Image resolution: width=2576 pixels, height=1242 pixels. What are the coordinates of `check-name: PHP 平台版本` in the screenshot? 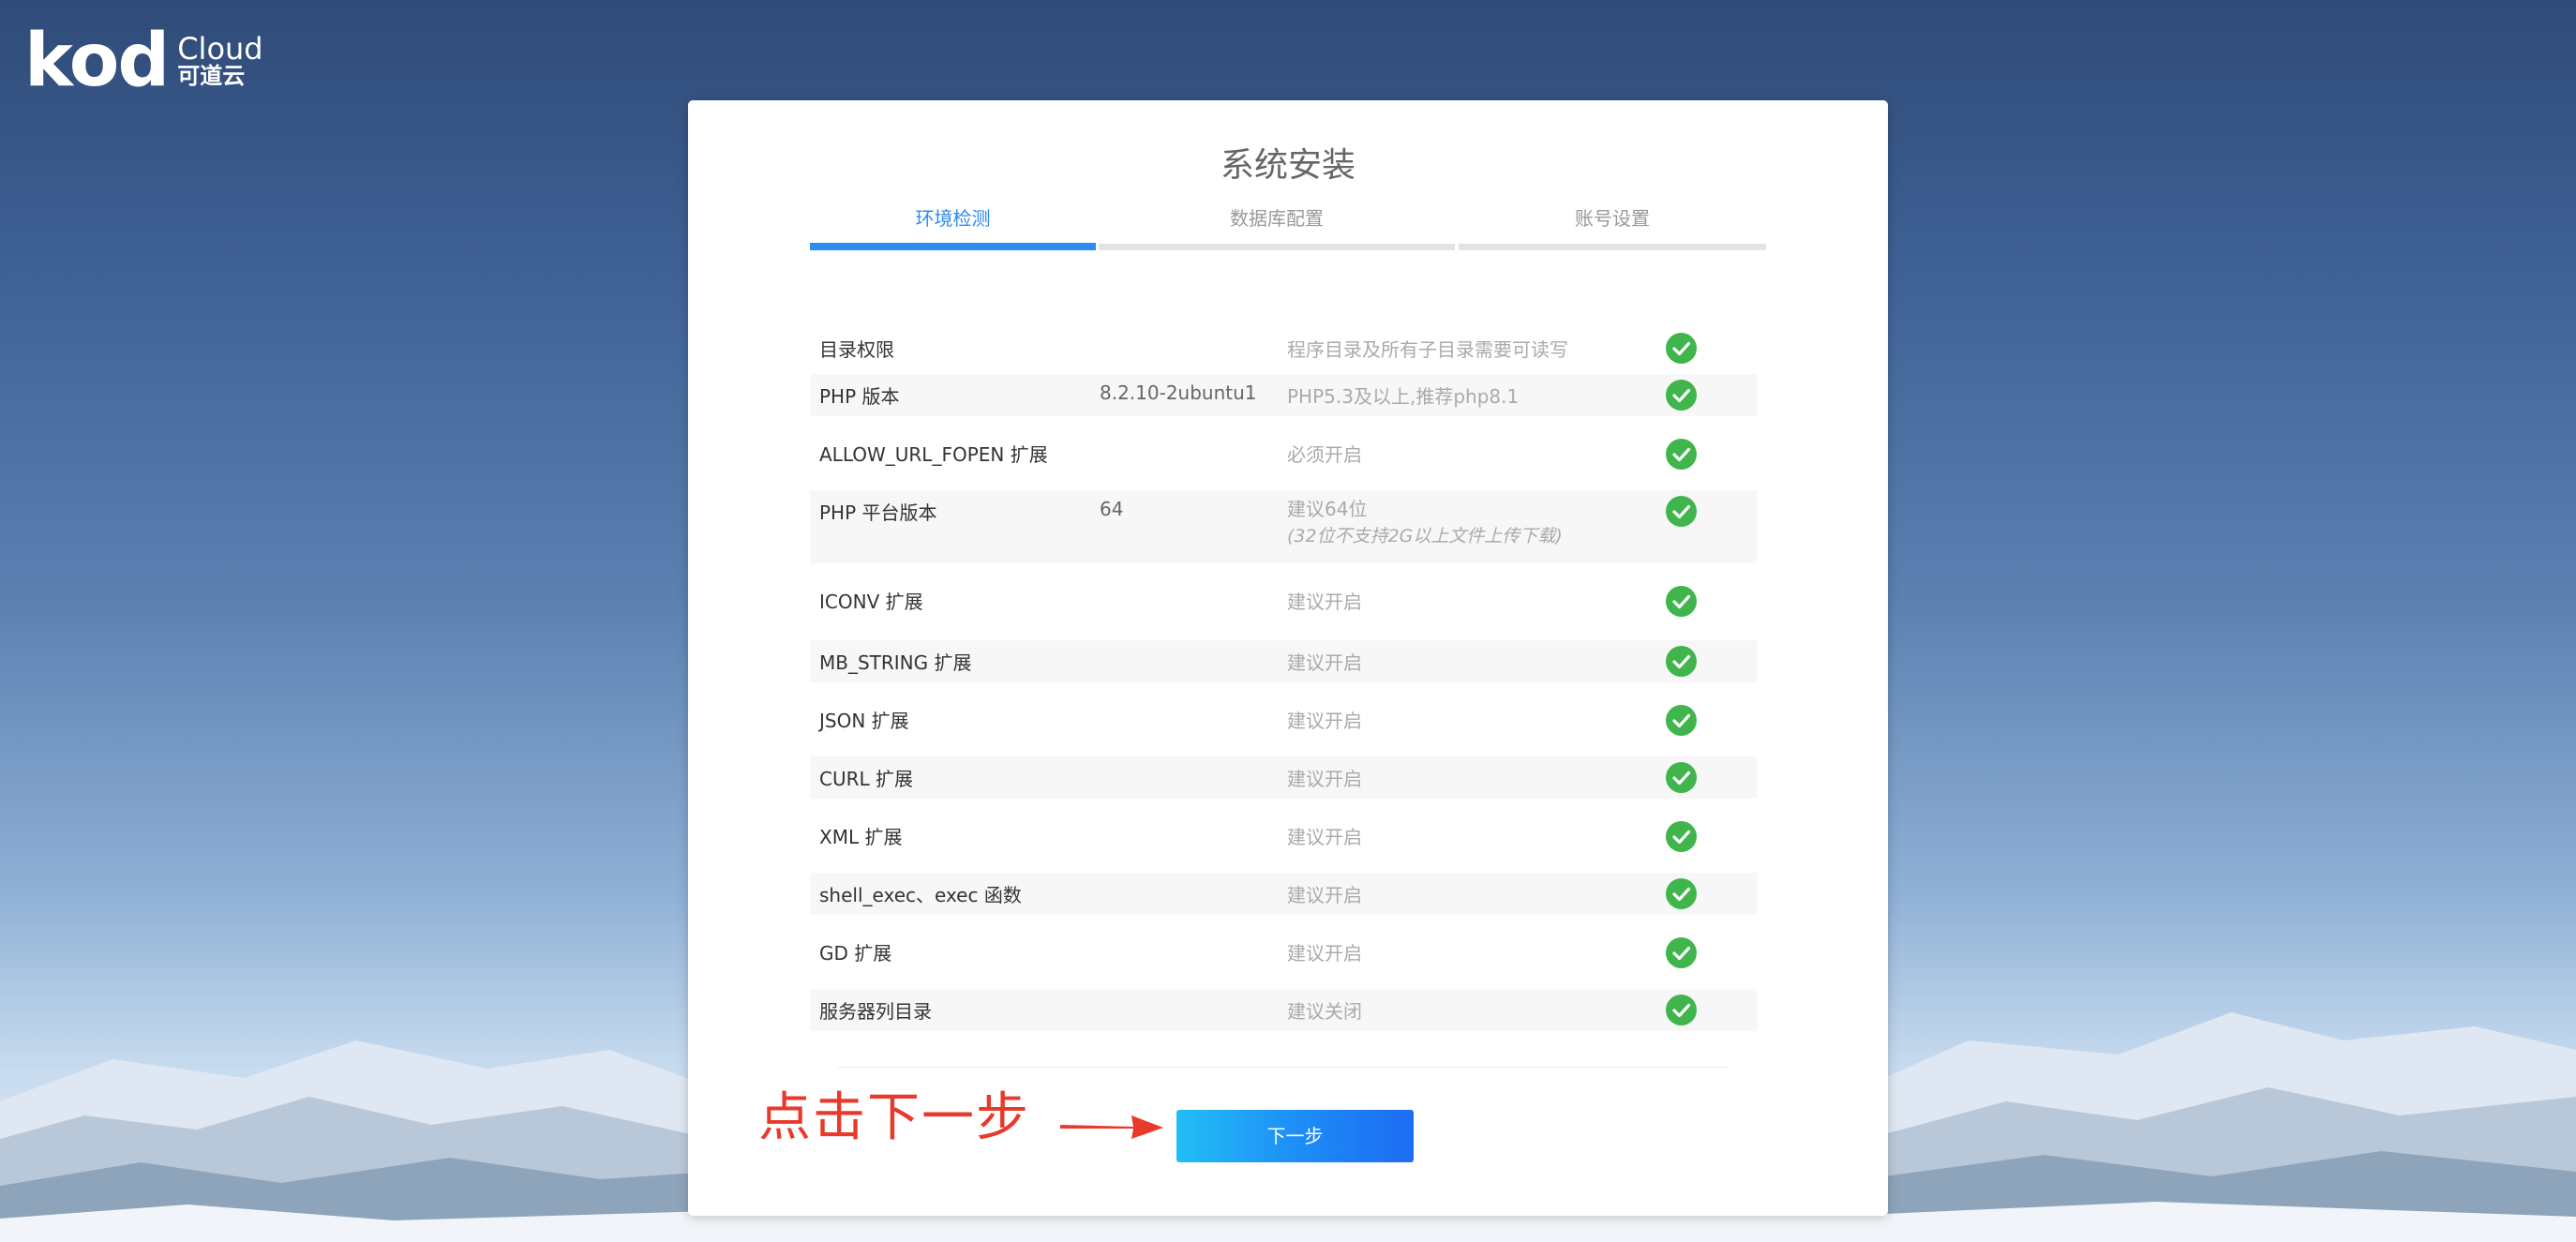 It's located at (878, 512).